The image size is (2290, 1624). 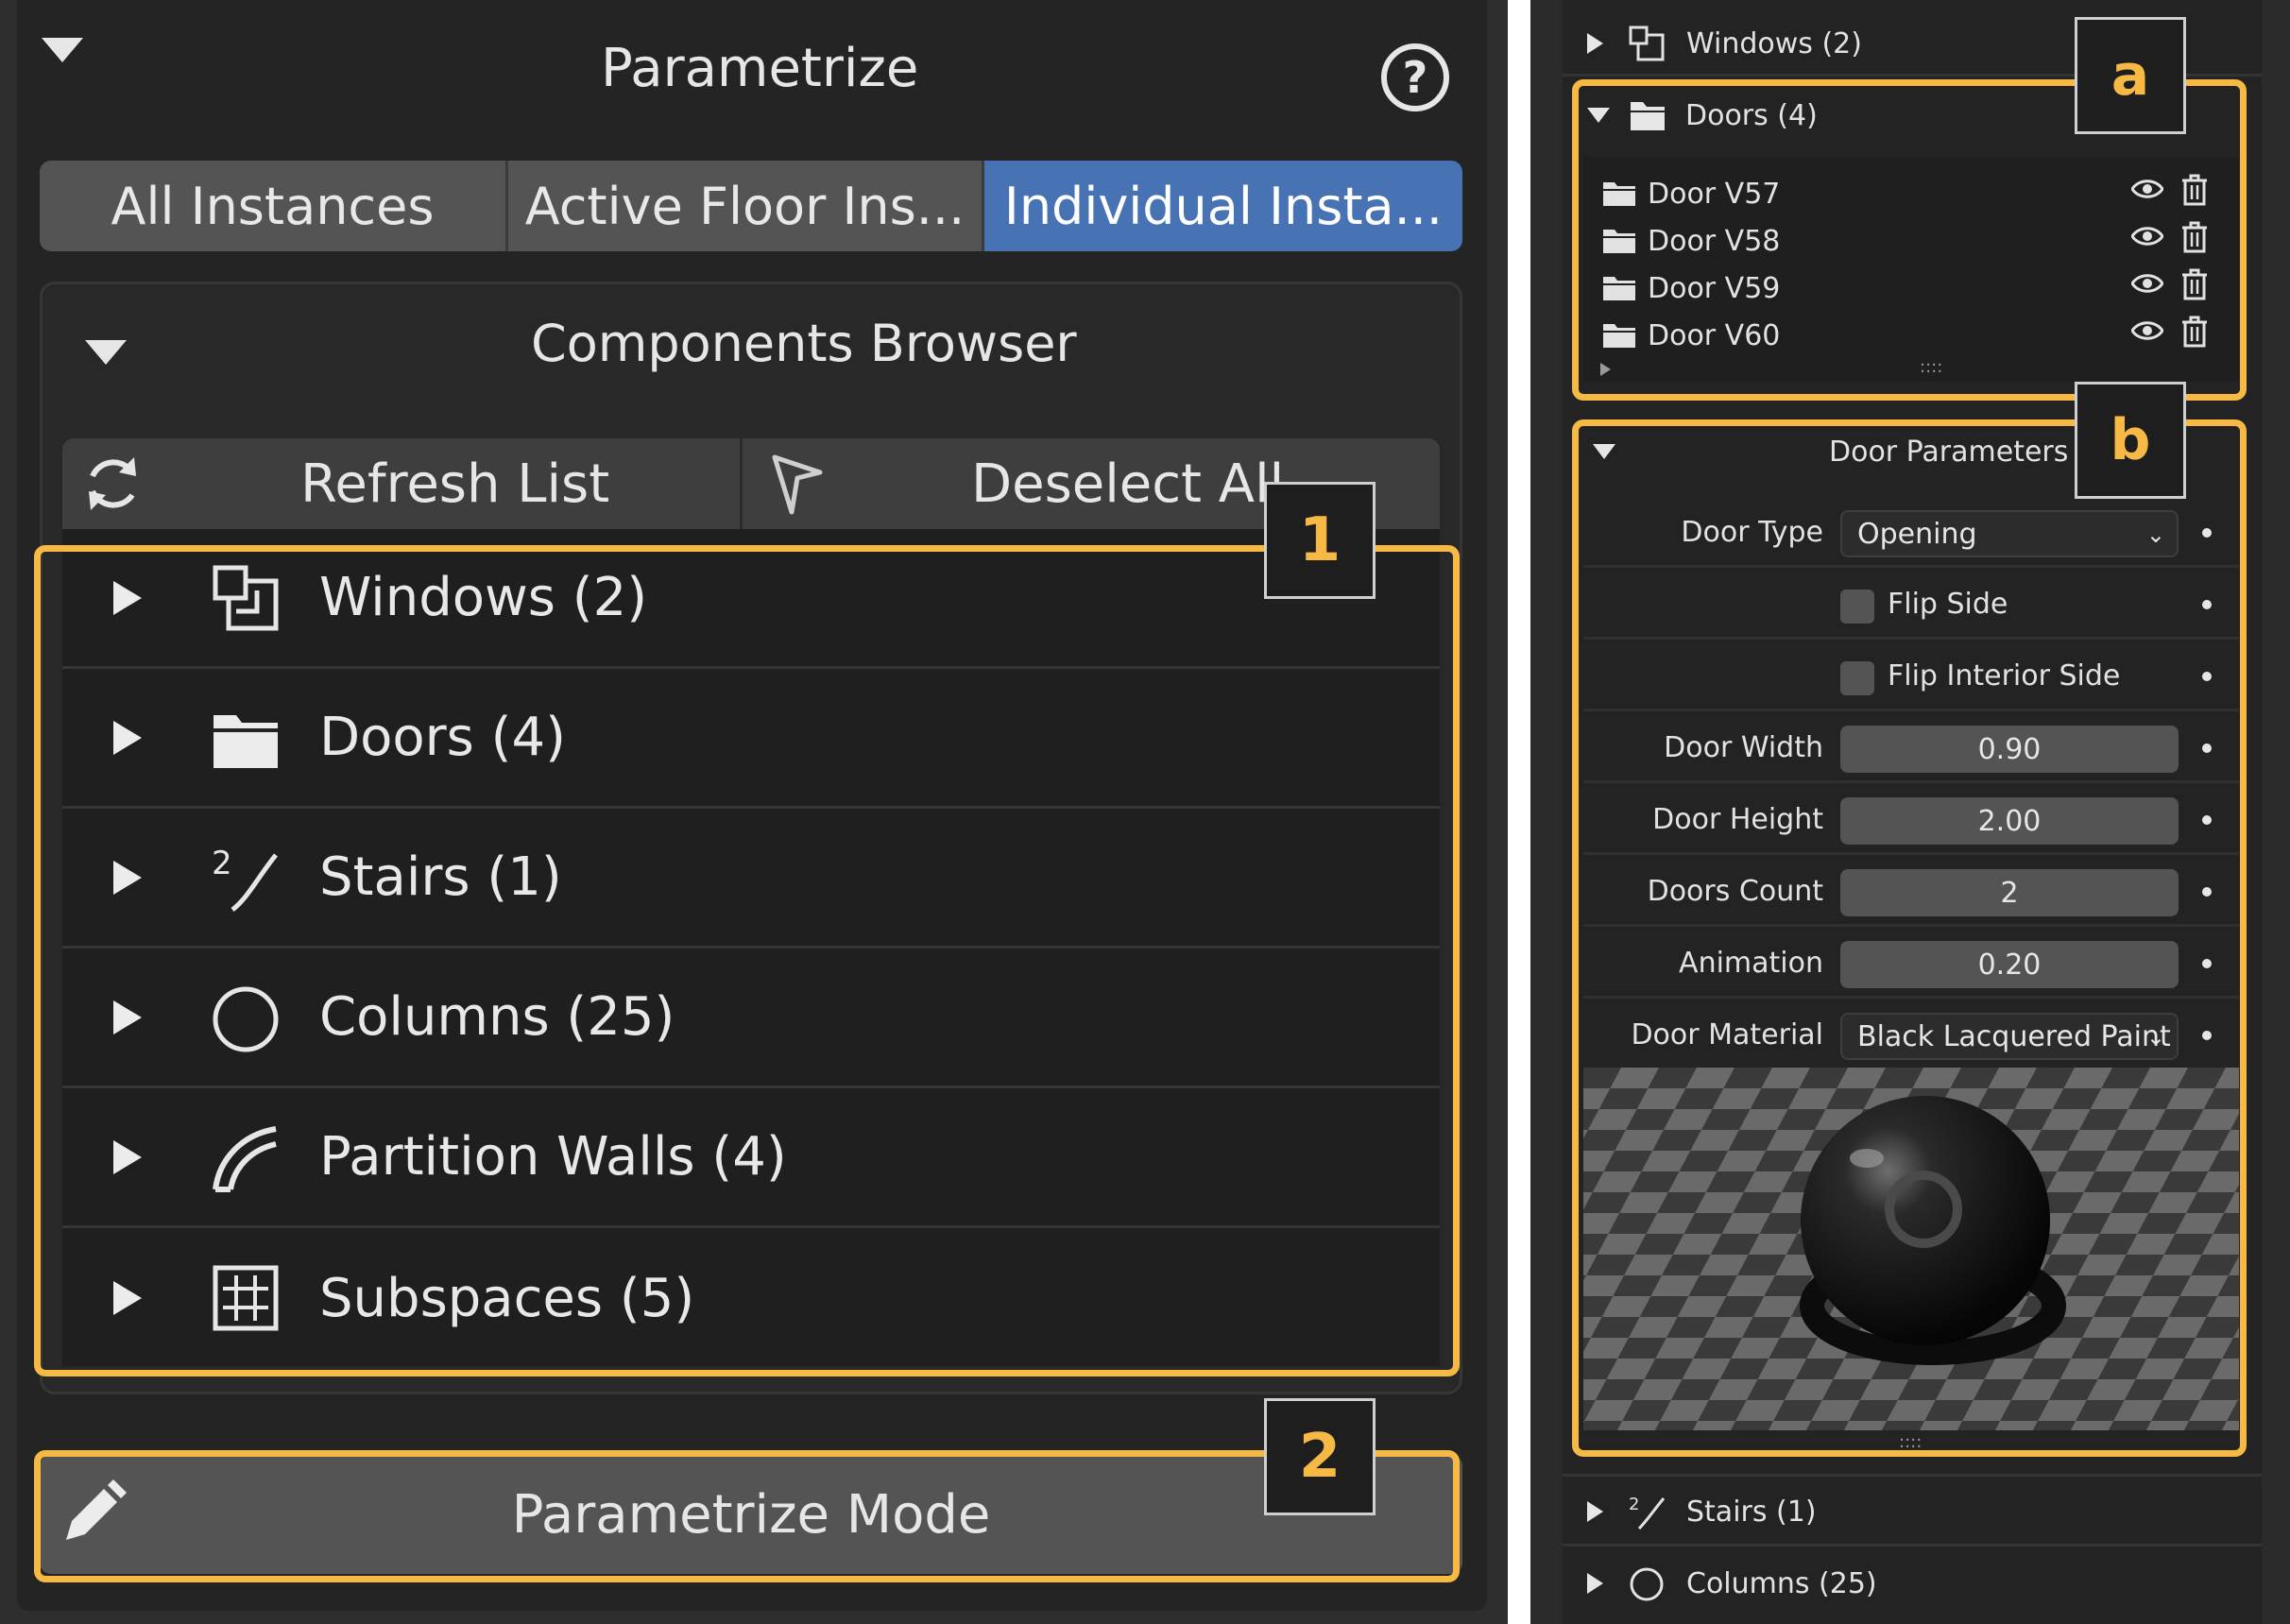 I want to click on flip-interior-checkbox, so click(x=1857, y=678).